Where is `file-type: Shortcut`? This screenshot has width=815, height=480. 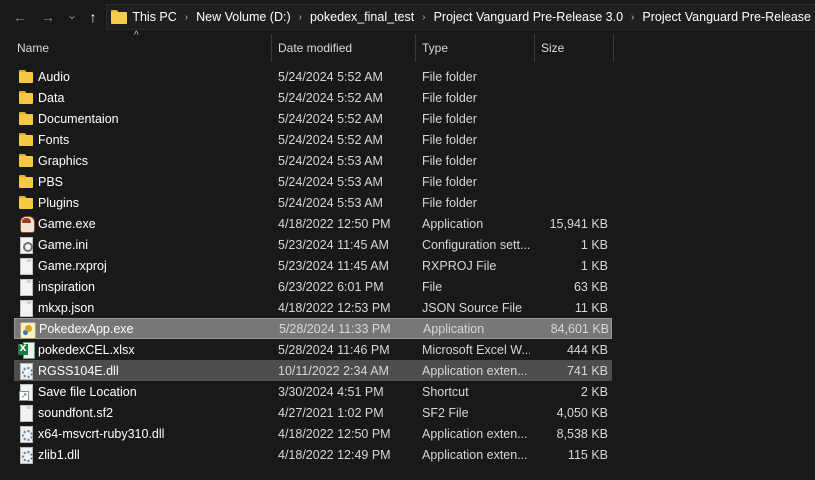
file-type: Shortcut is located at coordinates (445, 391).